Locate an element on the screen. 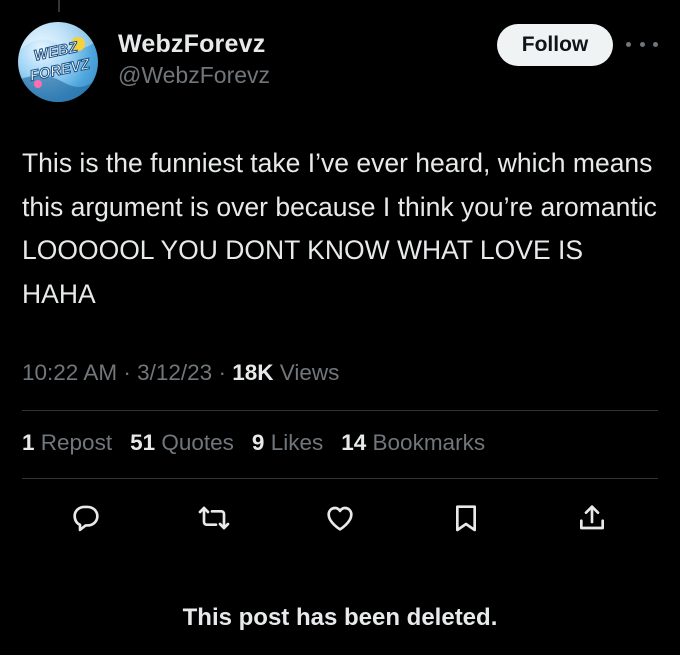 This screenshot has height=655, width=680. stat-count: 1 is located at coordinates (28, 442).